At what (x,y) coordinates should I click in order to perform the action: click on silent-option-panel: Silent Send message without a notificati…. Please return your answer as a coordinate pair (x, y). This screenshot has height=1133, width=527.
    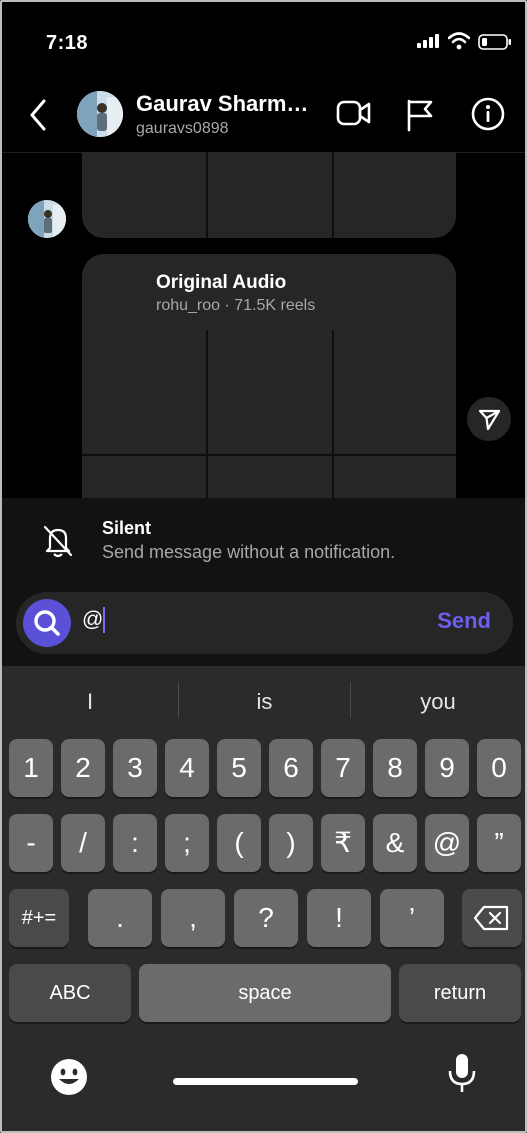
    Looking at the image, I should click on (263, 582).